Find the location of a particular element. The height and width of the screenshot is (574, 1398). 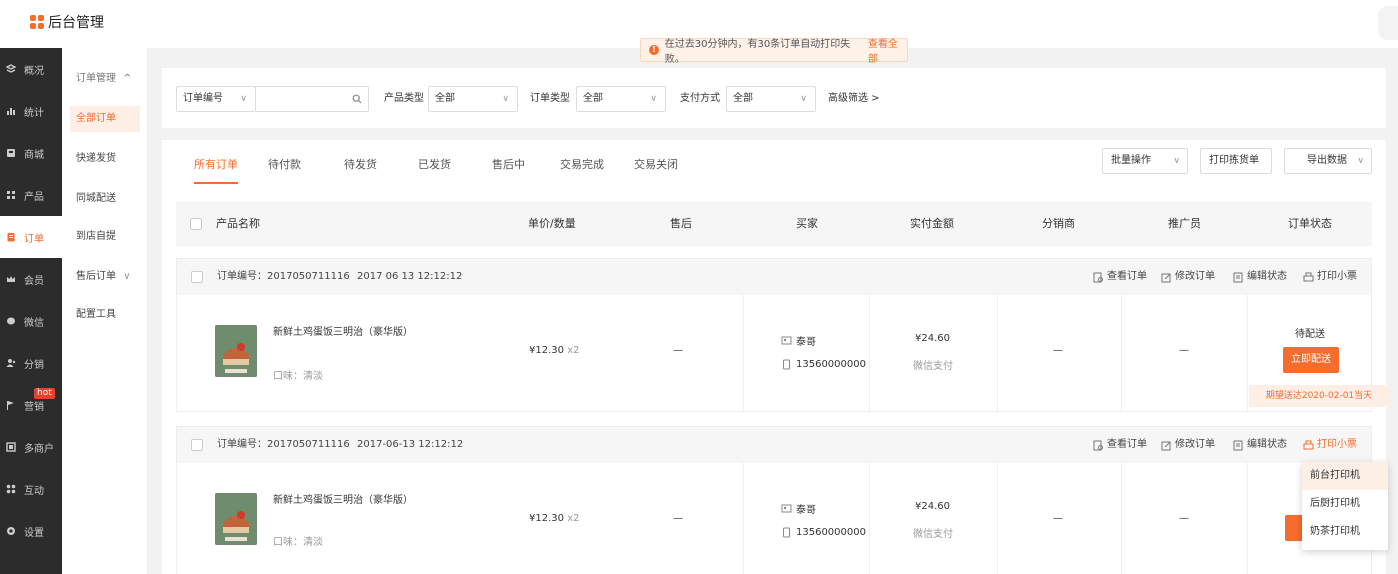

tab-pending-payment: 待付款 is located at coordinates (284, 170).